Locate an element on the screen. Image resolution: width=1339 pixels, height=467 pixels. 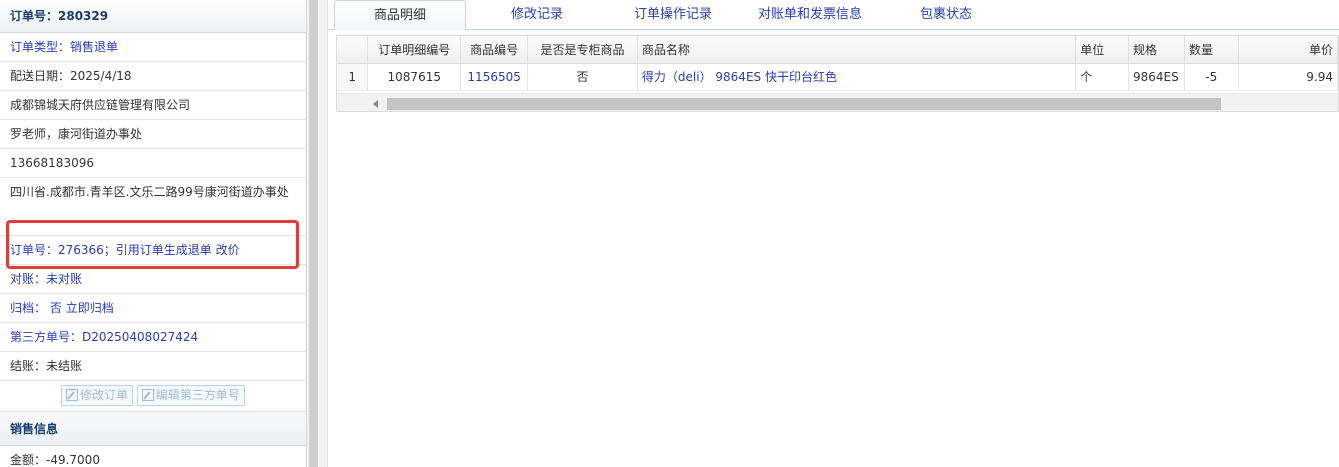
cell-product-name-link: 得力（deli） 9864ES 快干印台红色 is located at coordinates (857, 77).